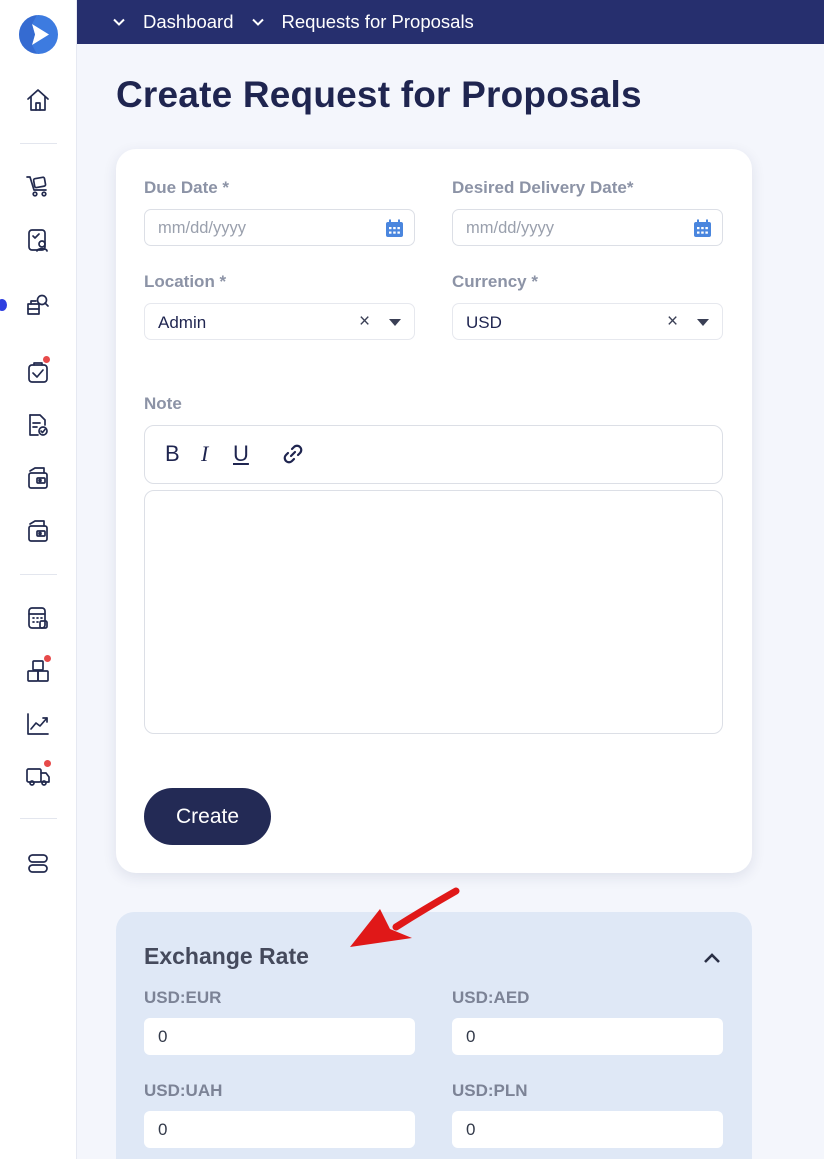 The width and height of the screenshot is (824, 1159). What do you see at coordinates (38, 618) in the screenshot?
I see `calculator-icon` at bounding box center [38, 618].